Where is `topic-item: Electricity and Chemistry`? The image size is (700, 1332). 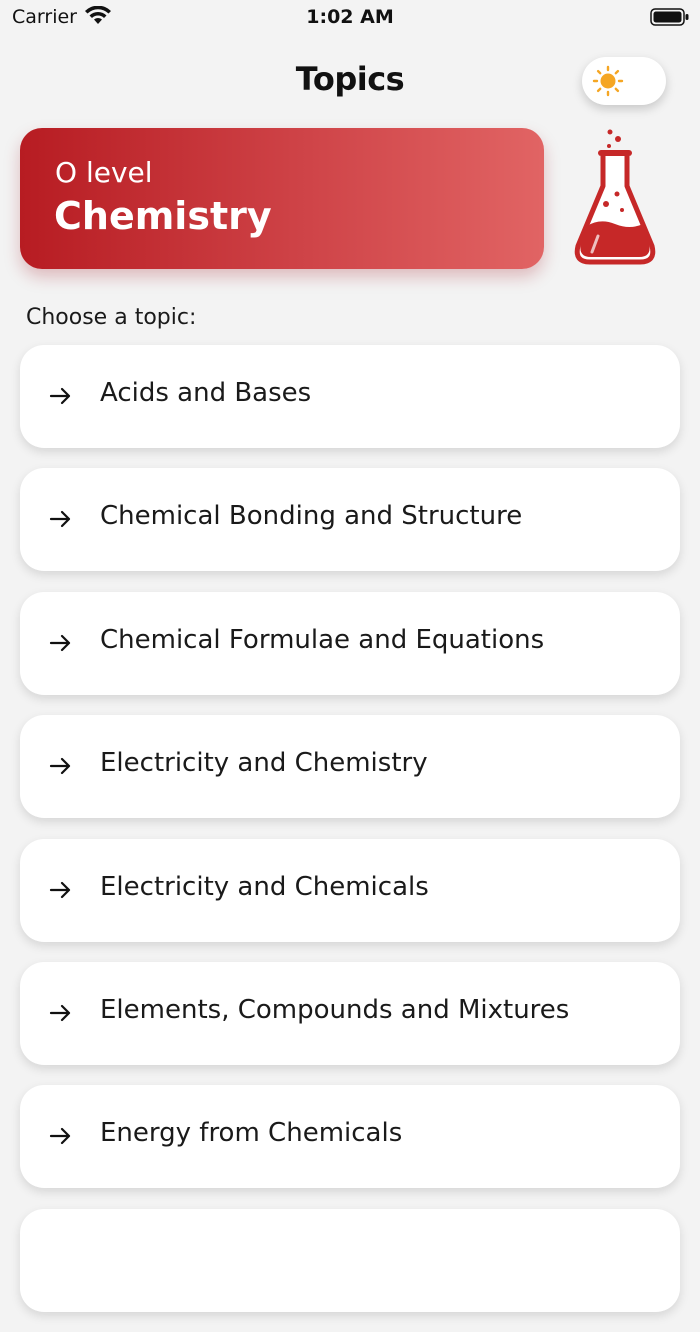
topic-item: Electricity and Chemistry is located at coordinates (350, 767).